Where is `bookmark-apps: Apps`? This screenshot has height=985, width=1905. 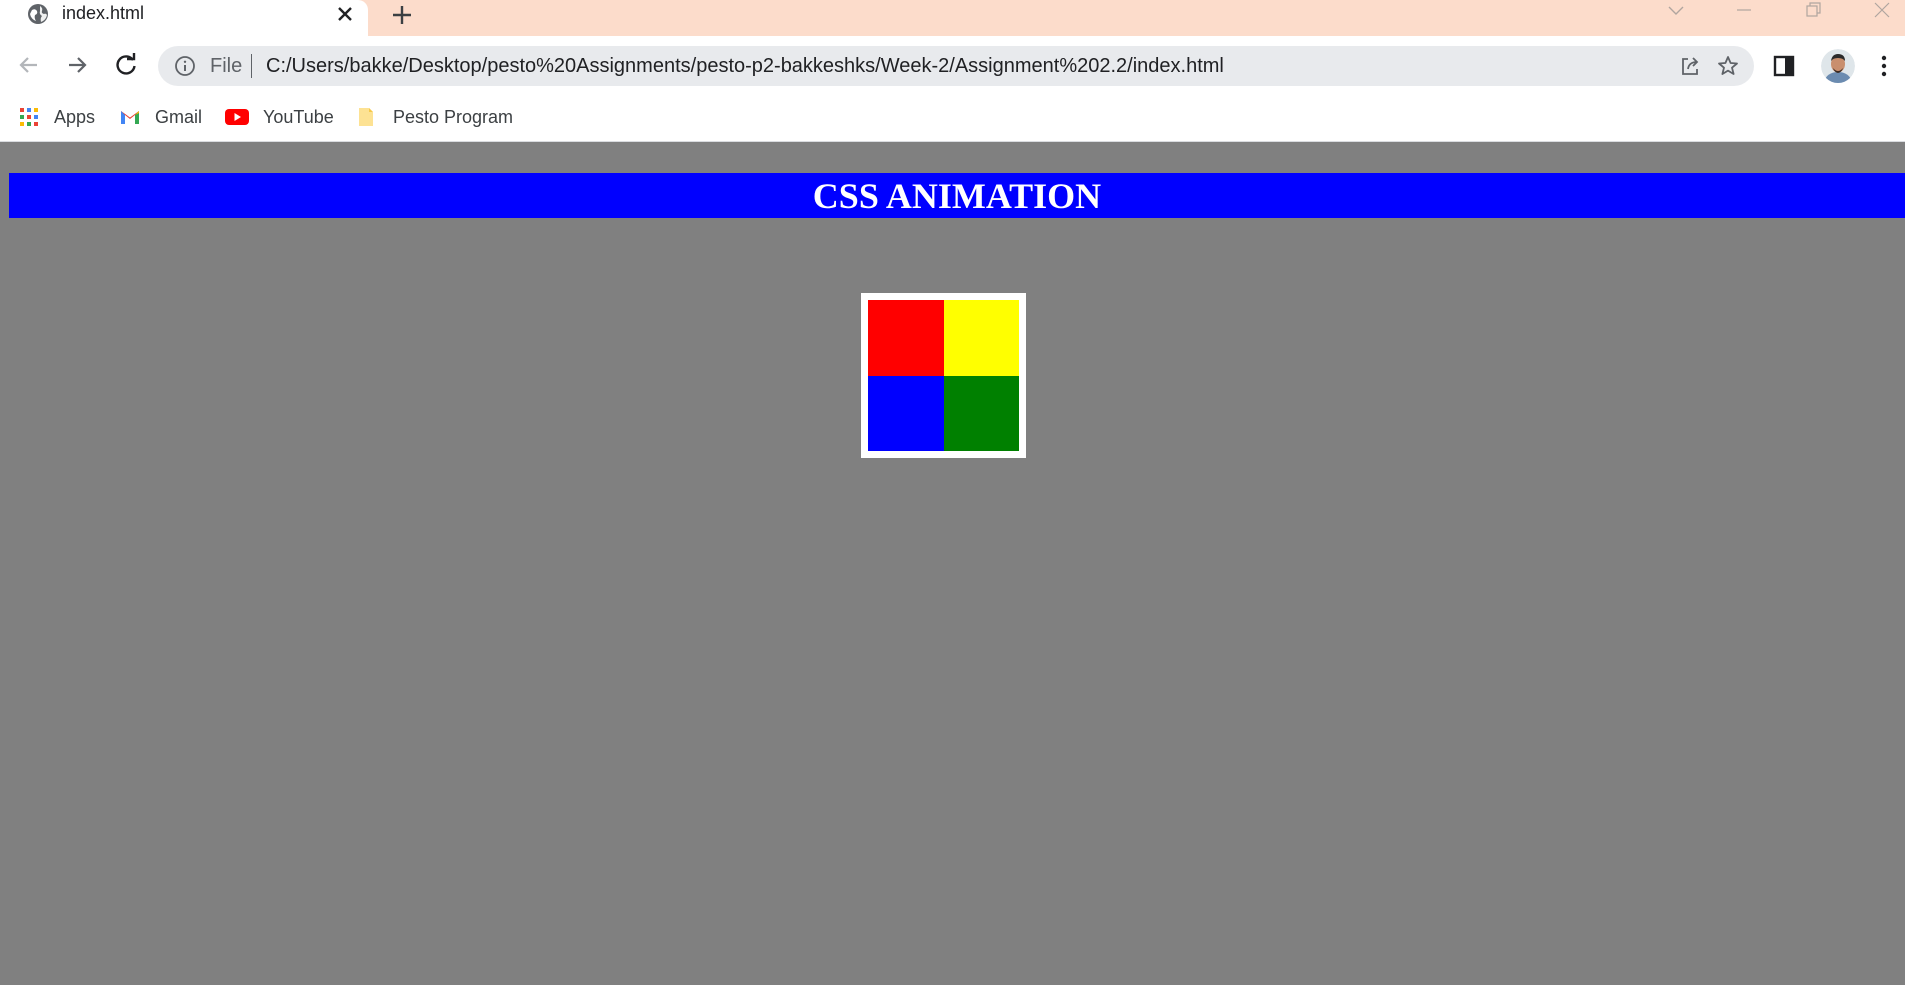
bookmark-apps: Apps is located at coordinates (56, 117).